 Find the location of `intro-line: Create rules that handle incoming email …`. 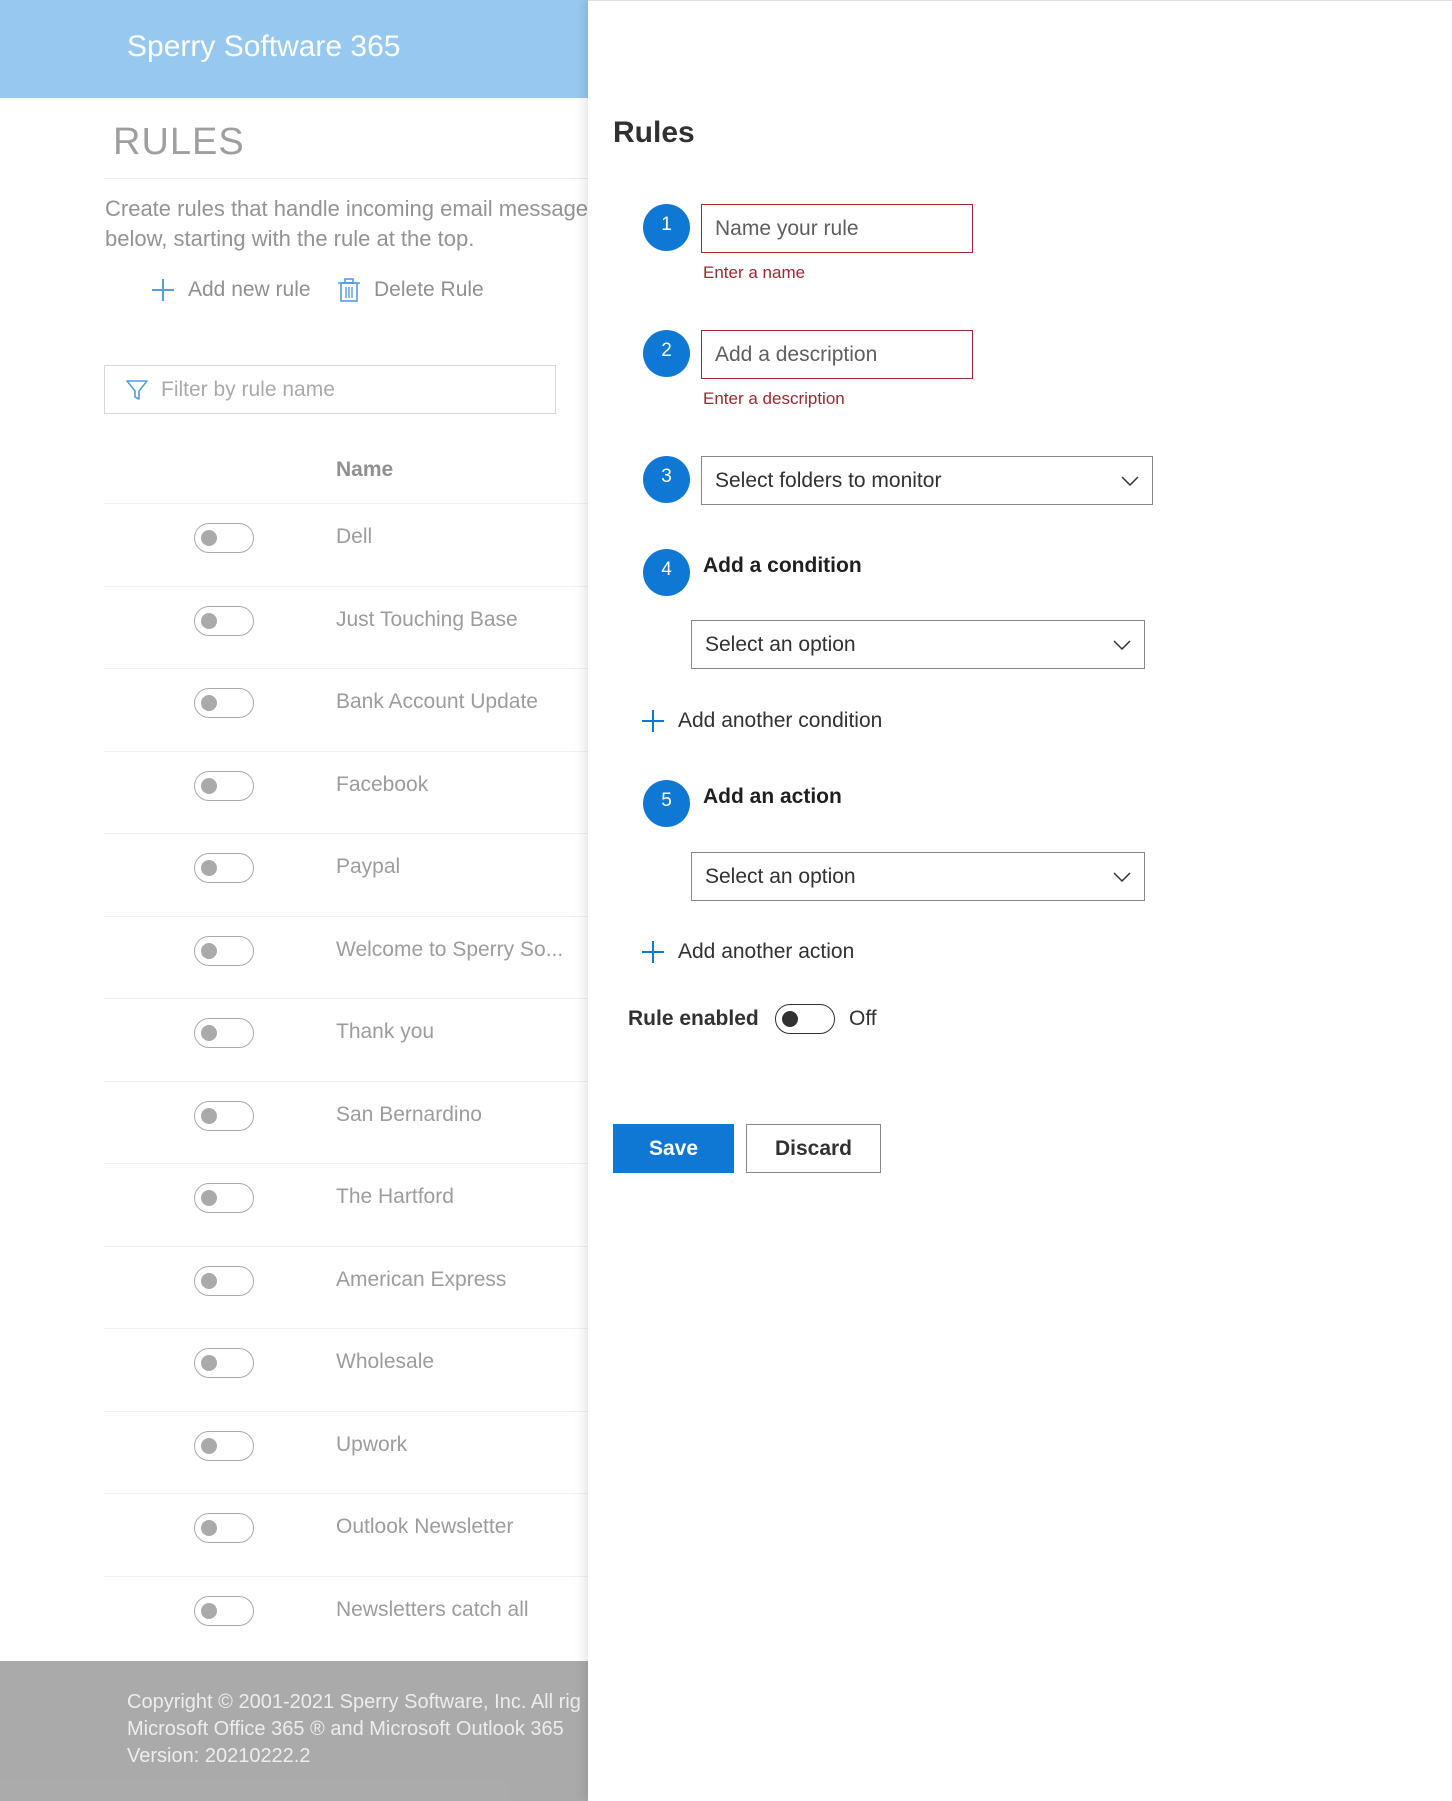

intro-line: Create rules that handle incoming email … is located at coordinates (347, 208).